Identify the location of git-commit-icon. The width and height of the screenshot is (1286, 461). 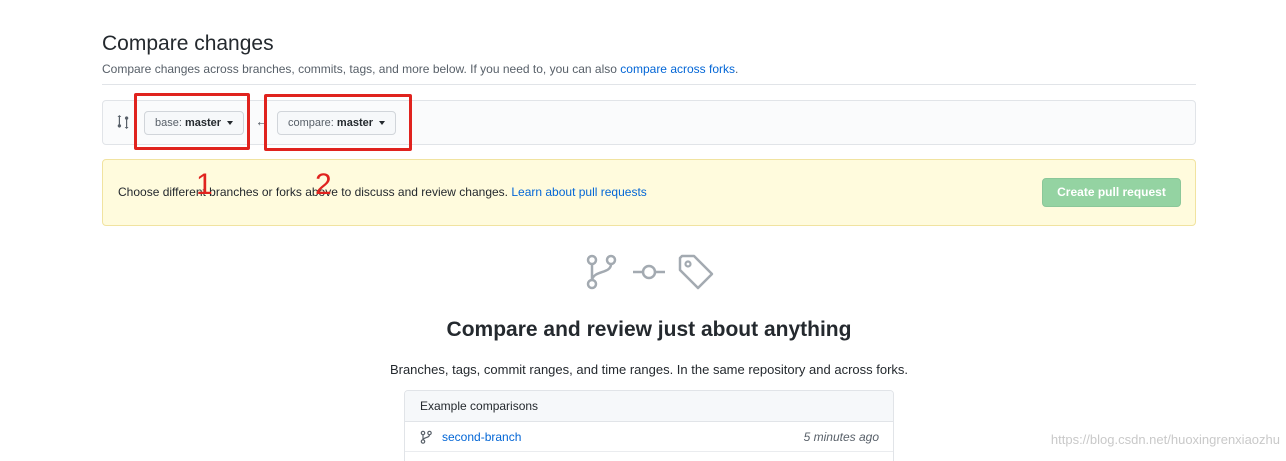
(649, 272).